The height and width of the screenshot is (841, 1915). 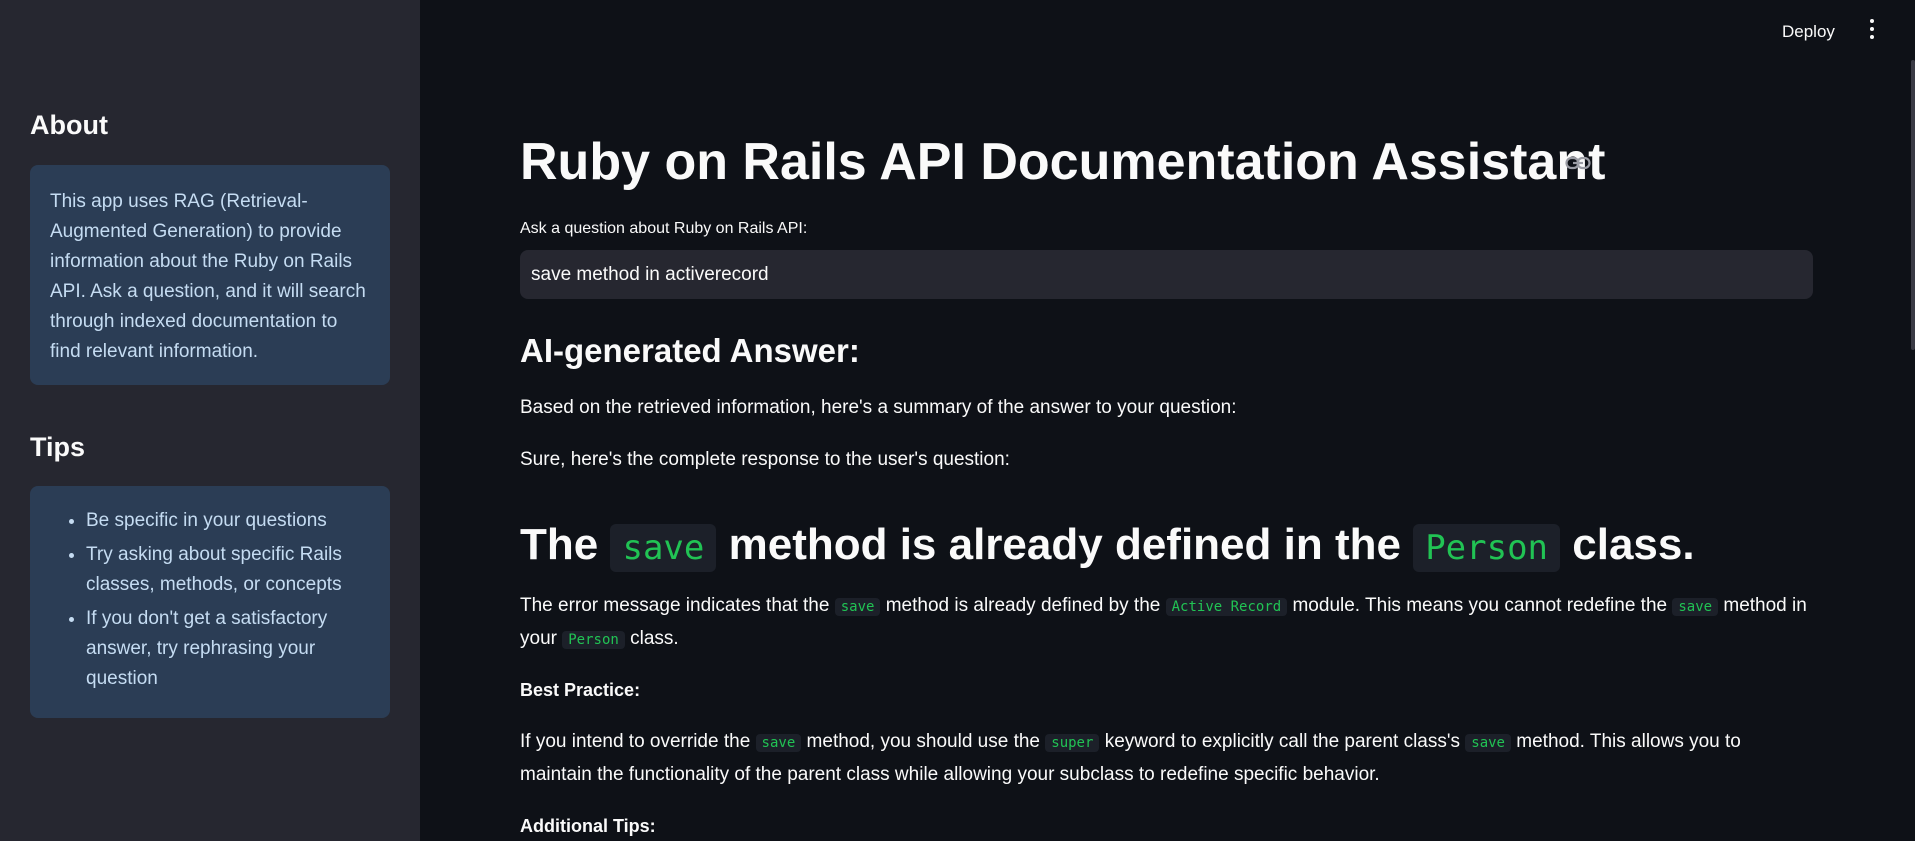 What do you see at coordinates (635, 741) in the screenshot?
I see `text: If you intend to override the` at bounding box center [635, 741].